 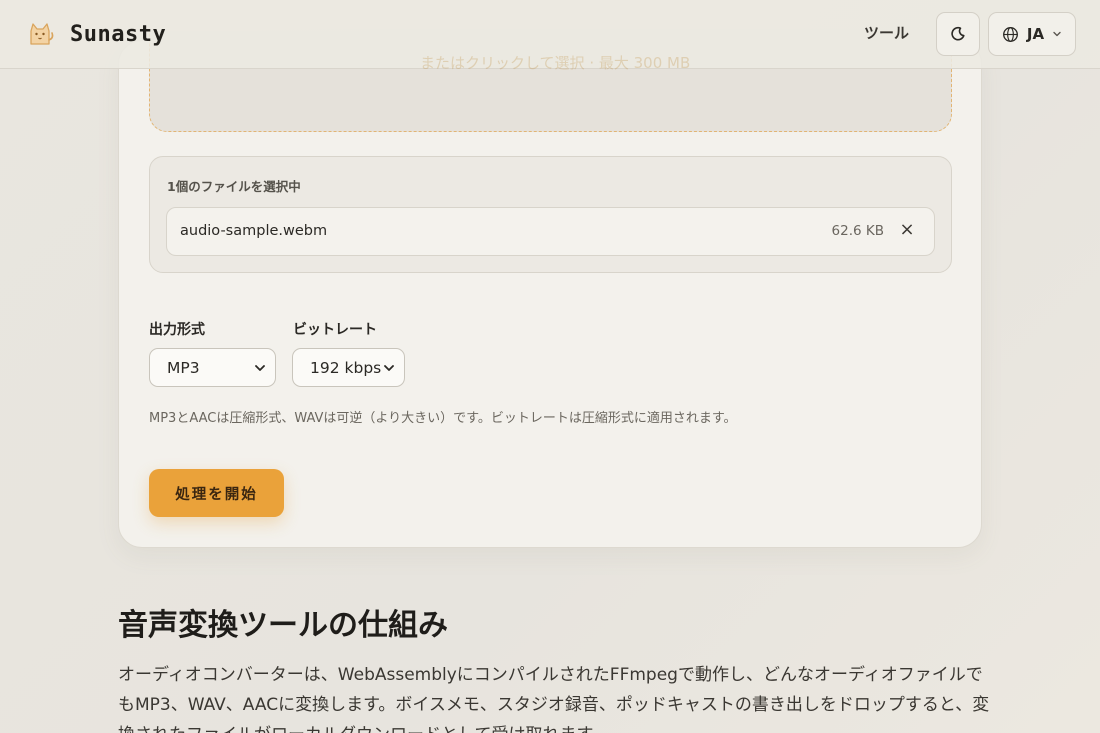 What do you see at coordinates (550, 231) in the screenshot?
I see `file-list-item: audio-sample.webm 62.6 KB ×` at bounding box center [550, 231].